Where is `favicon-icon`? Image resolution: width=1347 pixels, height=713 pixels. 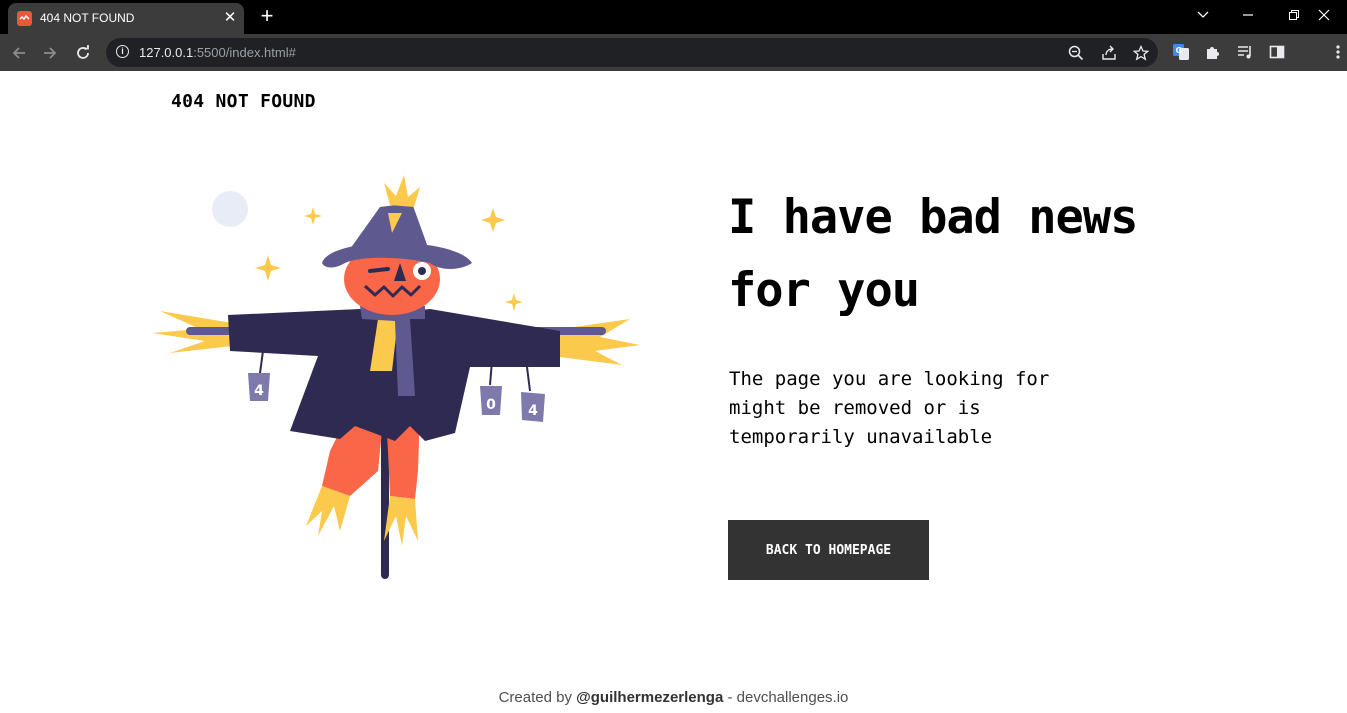
favicon-icon is located at coordinates (24, 18).